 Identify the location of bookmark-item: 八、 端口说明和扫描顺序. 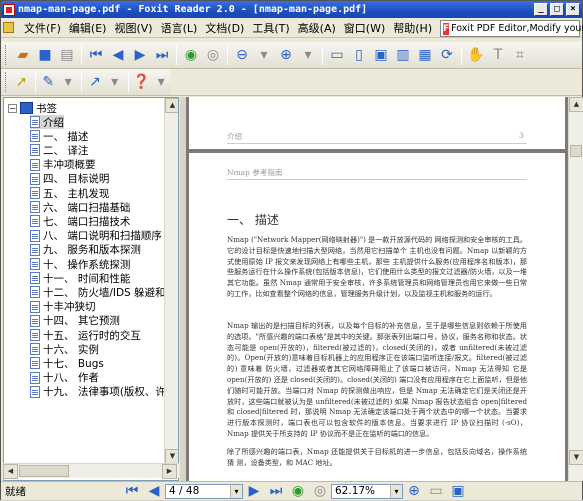
(96, 236).